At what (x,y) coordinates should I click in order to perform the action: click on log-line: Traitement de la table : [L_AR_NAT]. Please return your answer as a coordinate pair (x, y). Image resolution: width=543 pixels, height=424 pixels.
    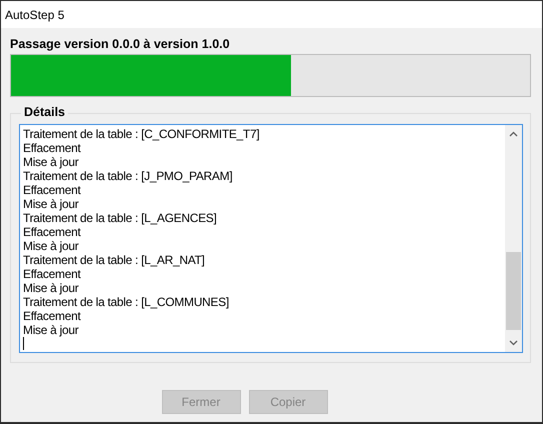
    Looking at the image, I should click on (114, 260).